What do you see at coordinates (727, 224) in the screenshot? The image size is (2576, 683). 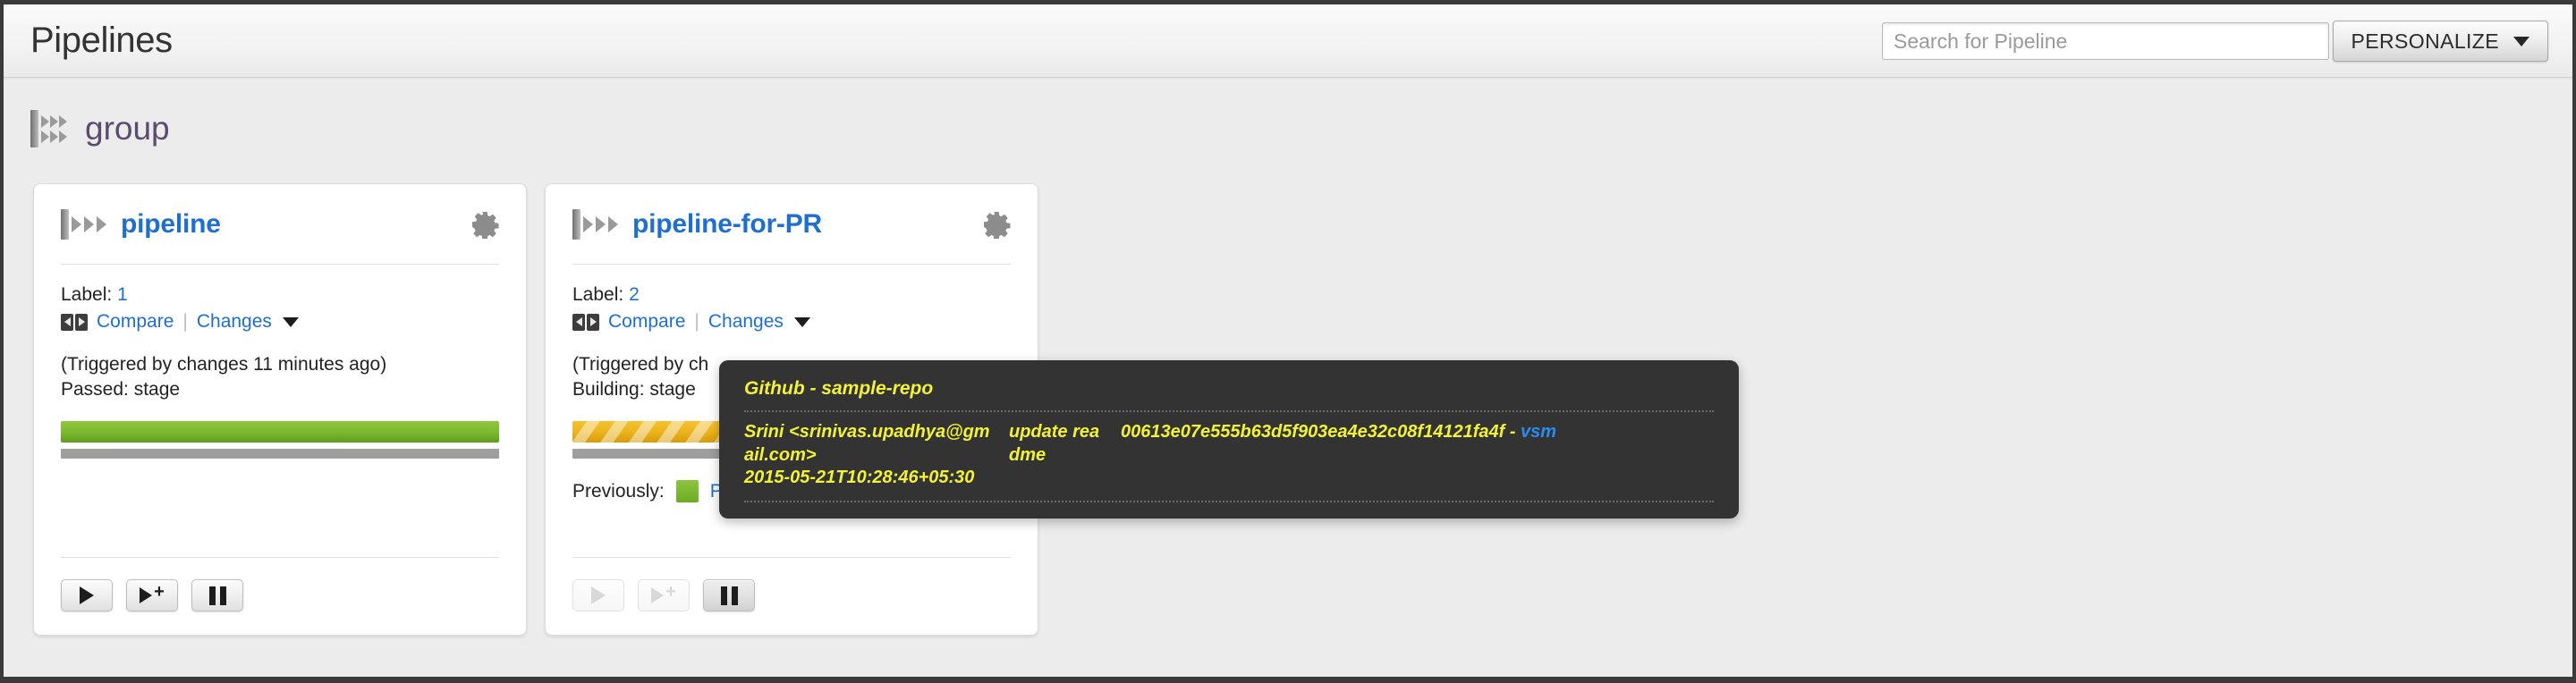 I see `pipeline-name-link: pipeline-for-PR` at bounding box center [727, 224].